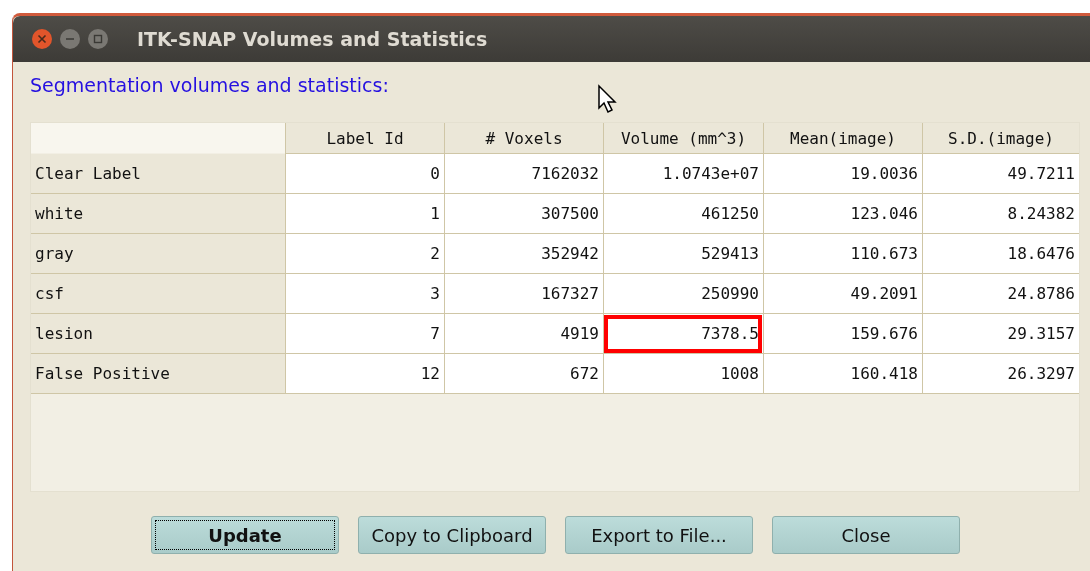  Describe the element at coordinates (523, 374) in the screenshot. I see `table-cell: 672` at that location.